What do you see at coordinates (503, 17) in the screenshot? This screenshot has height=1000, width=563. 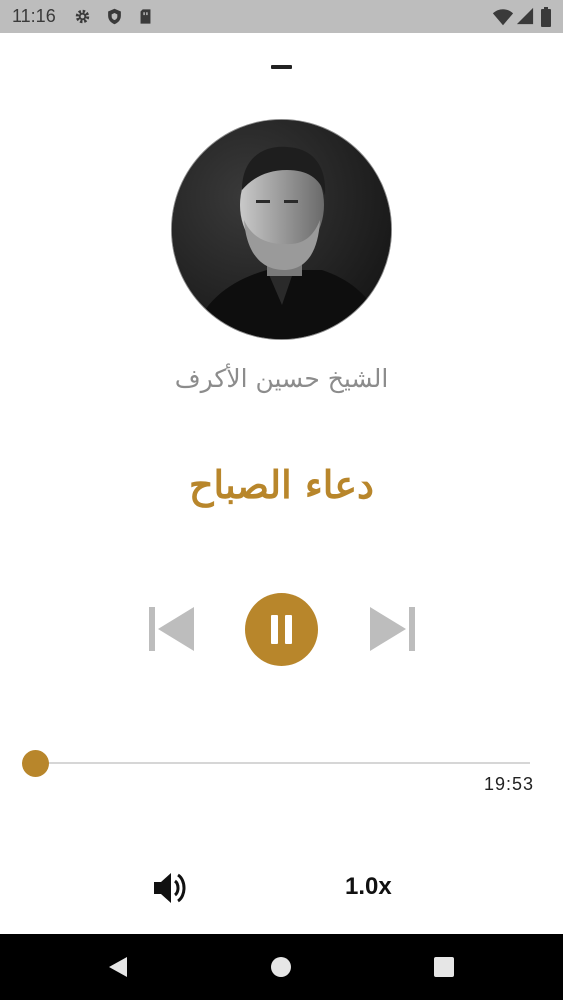 I see `wifi-icon` at bounding box center [503, 17].